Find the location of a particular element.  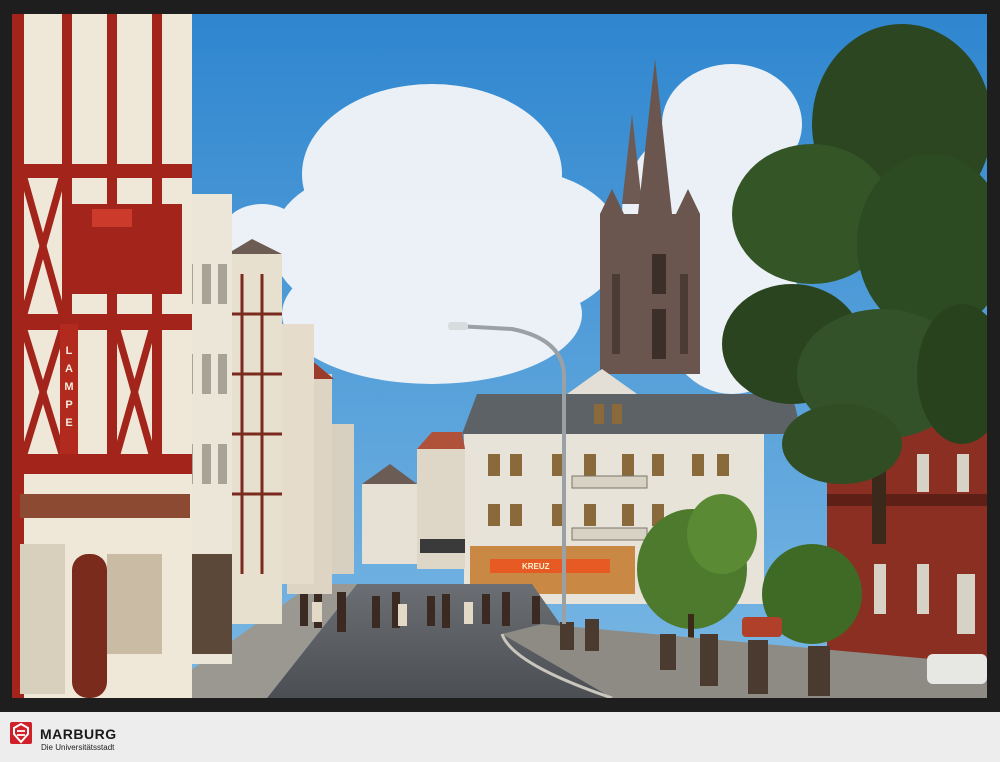

brand-title: MARBURG is located at coordinates (78, 734).